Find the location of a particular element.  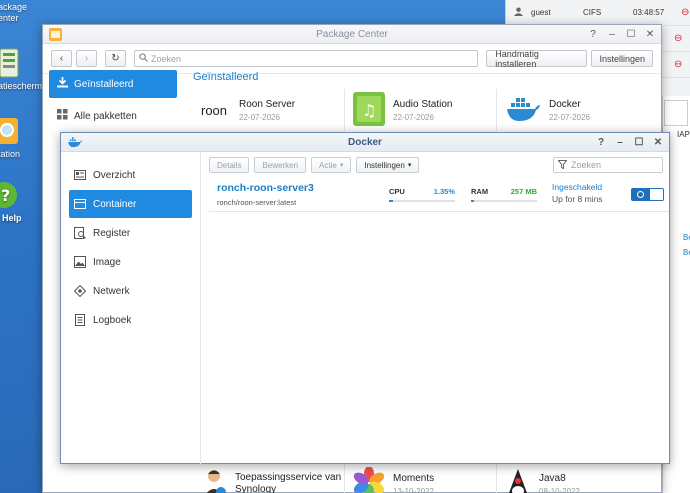

package-center-logo-icon is located at coordinates (55, 38).